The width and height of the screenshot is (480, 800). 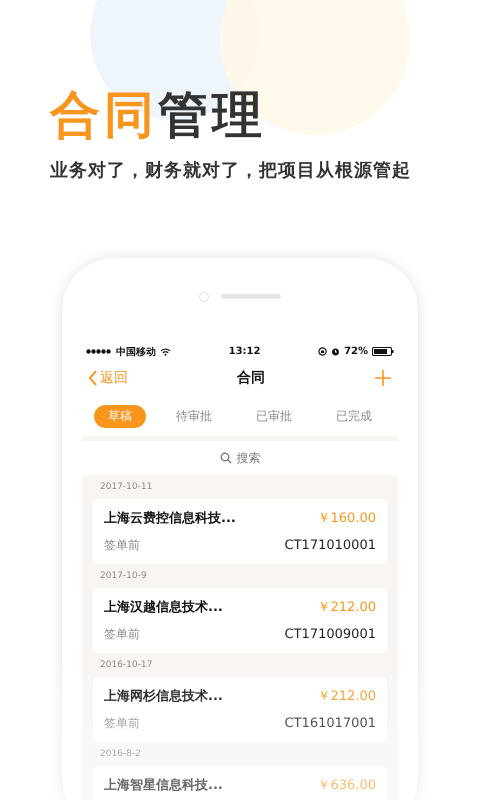 What do you see at coordinates (251, 296) in the screenshot?
I see `speaker-icon` at bounding box center [251, 296].